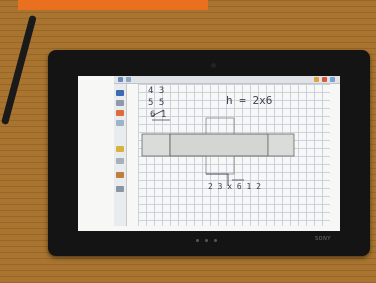 The height and width of the screenshot is (283, 376). What do you see at coordinates (113, 5) in the screenshot?
I see `orange-object` at bounding box center [113, 5].